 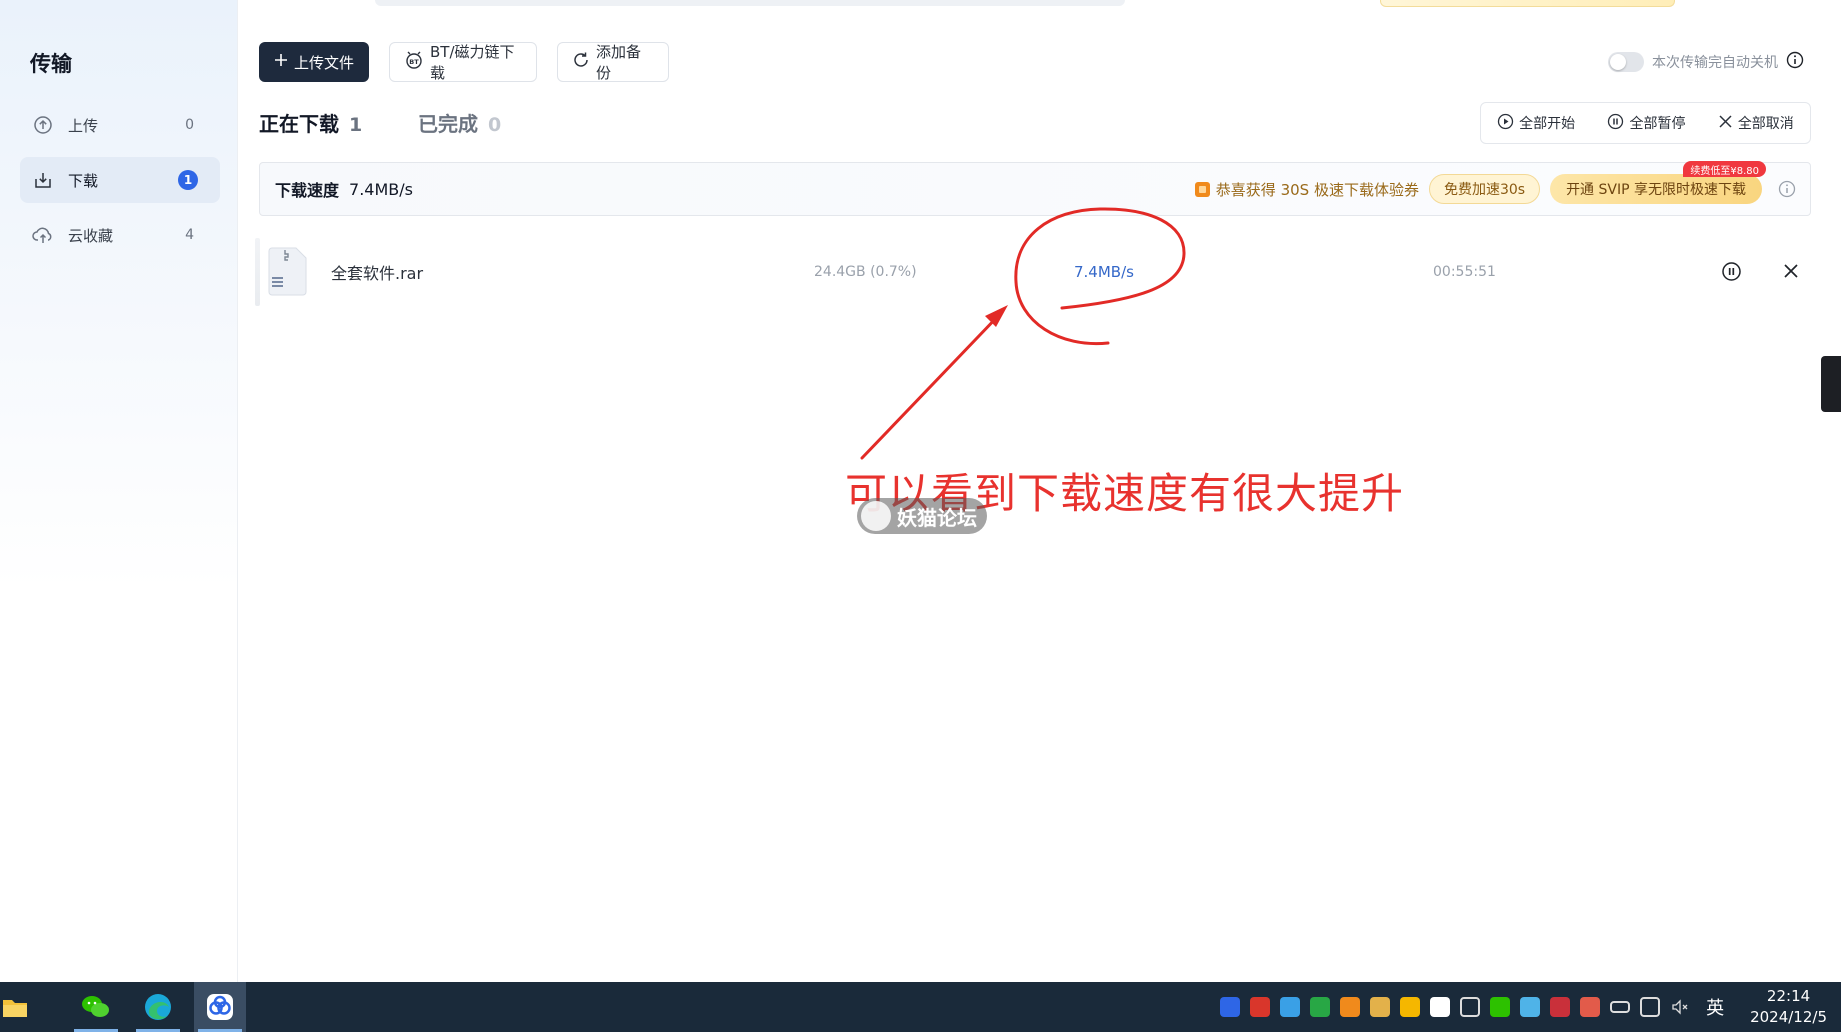 I want to click on info-icon, so click(x=1795, y=62).